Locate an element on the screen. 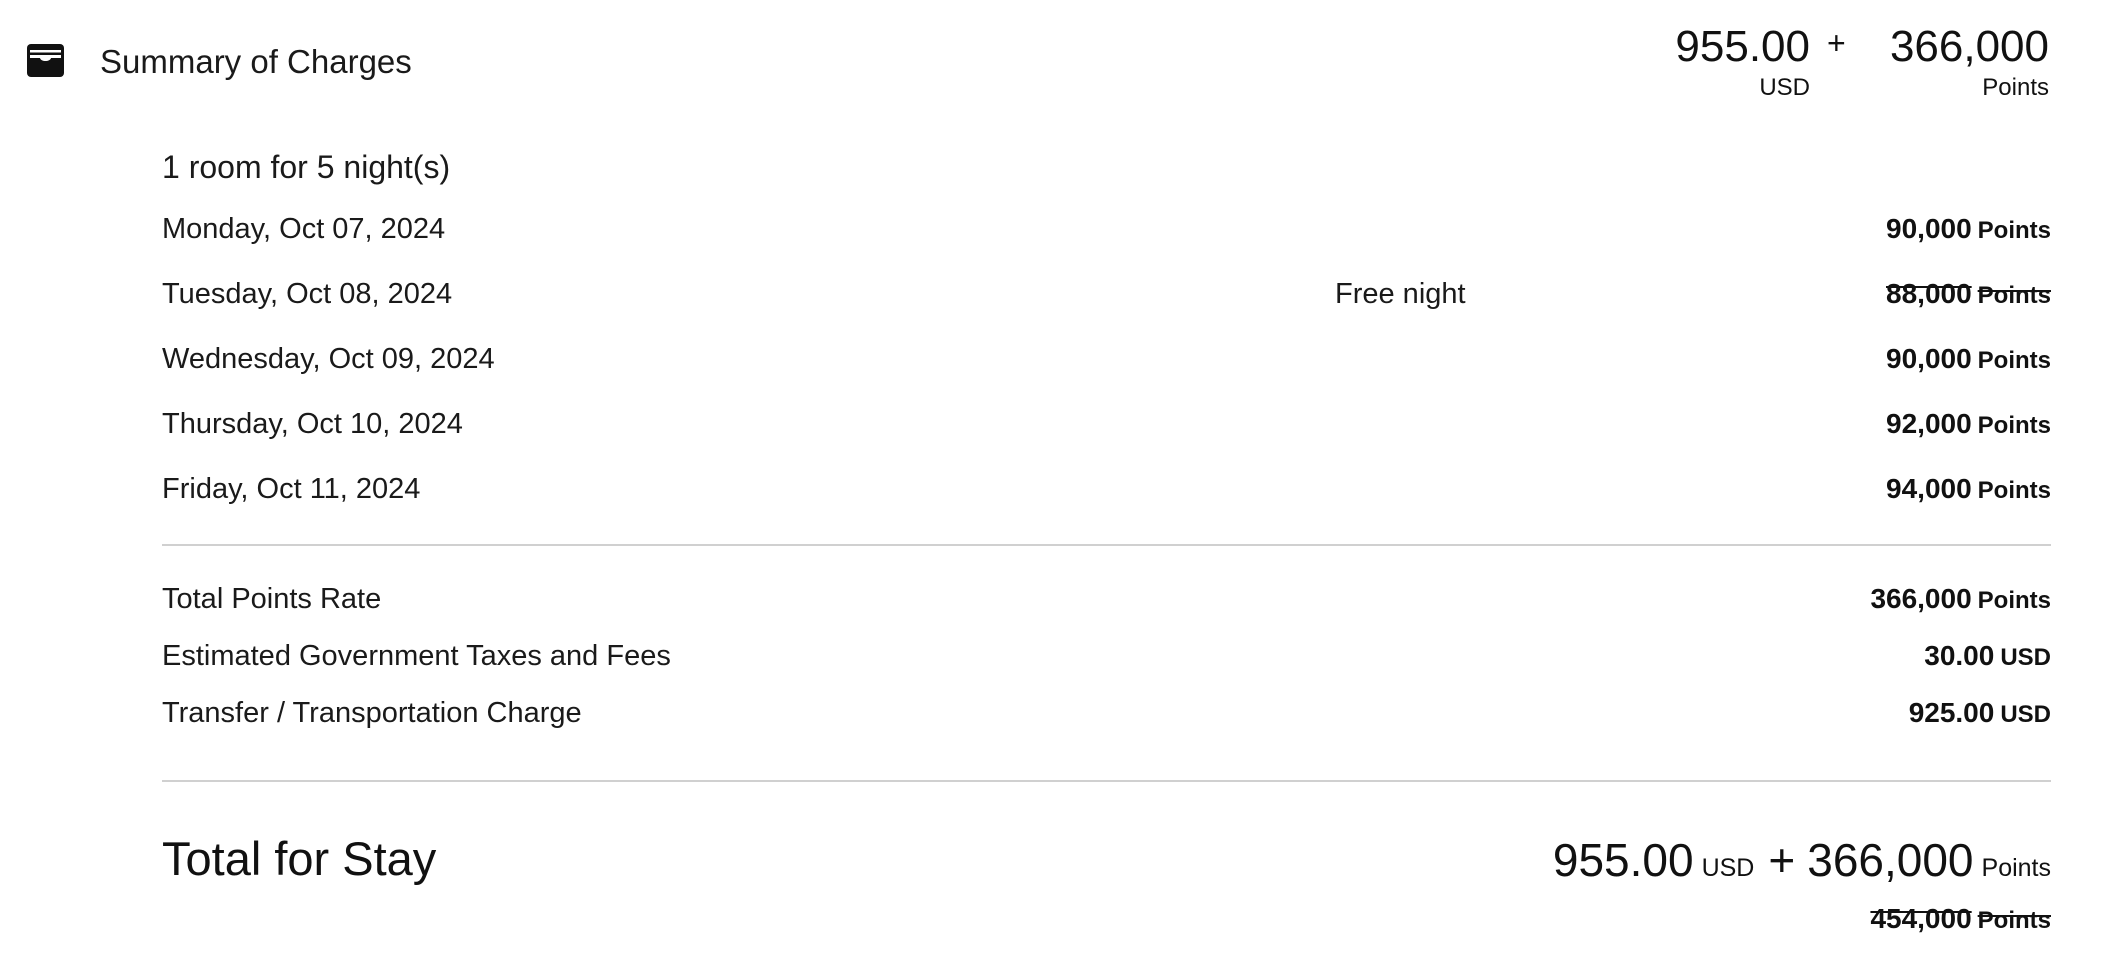 The width and height of the screenshot is (2108, 954). night-date: Friday, Oct 11, 2024 is located at coordinates (291, 489).